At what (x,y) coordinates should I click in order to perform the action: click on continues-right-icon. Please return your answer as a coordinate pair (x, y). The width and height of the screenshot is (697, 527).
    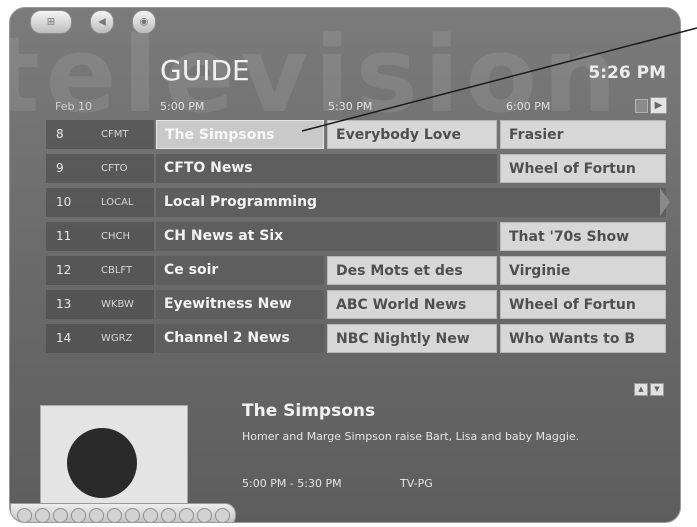
    Looking at the image, I should click on (665, 202).